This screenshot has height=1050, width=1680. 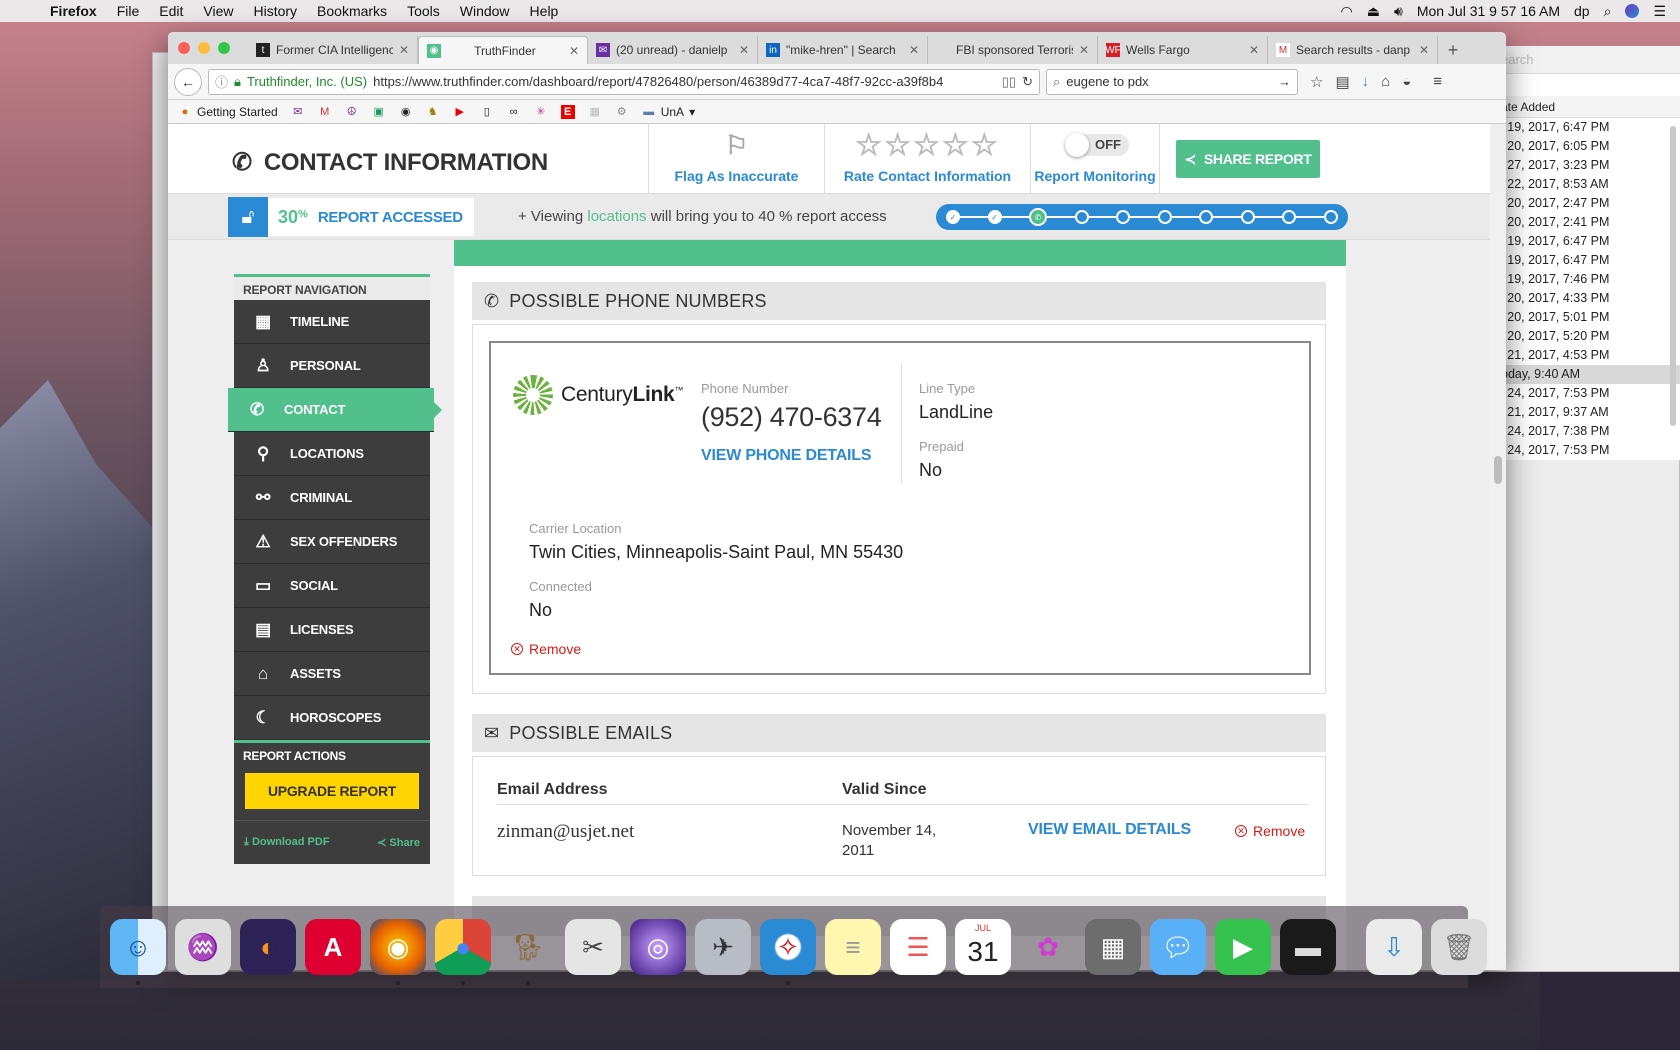 What do you see at coordinates (1406, 82) in the screenshot?
I see `pocket-icon: ◒` at bounding box center [1406, 82].